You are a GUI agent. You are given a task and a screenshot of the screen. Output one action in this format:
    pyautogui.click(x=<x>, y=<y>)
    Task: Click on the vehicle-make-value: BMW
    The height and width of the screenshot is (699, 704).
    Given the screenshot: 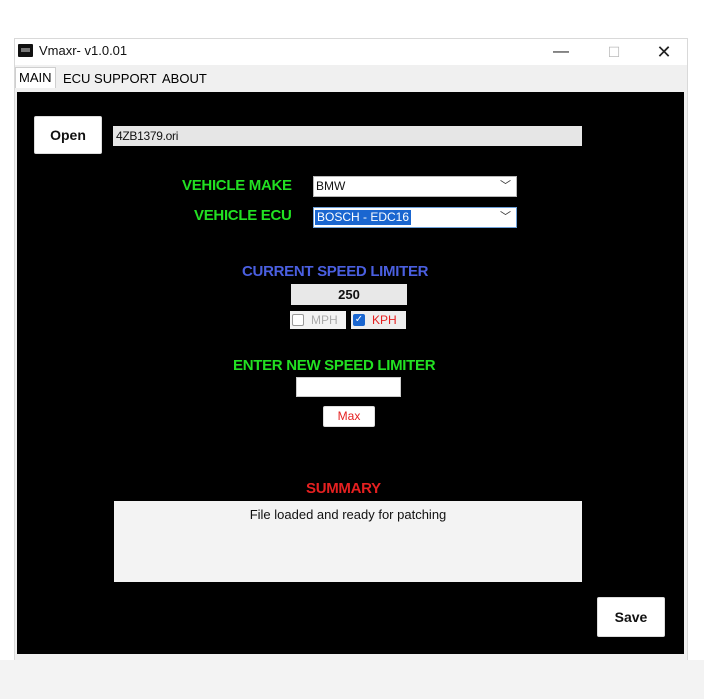 What is the action you would take?
    pyautogui.click(x=331, y=186)
    